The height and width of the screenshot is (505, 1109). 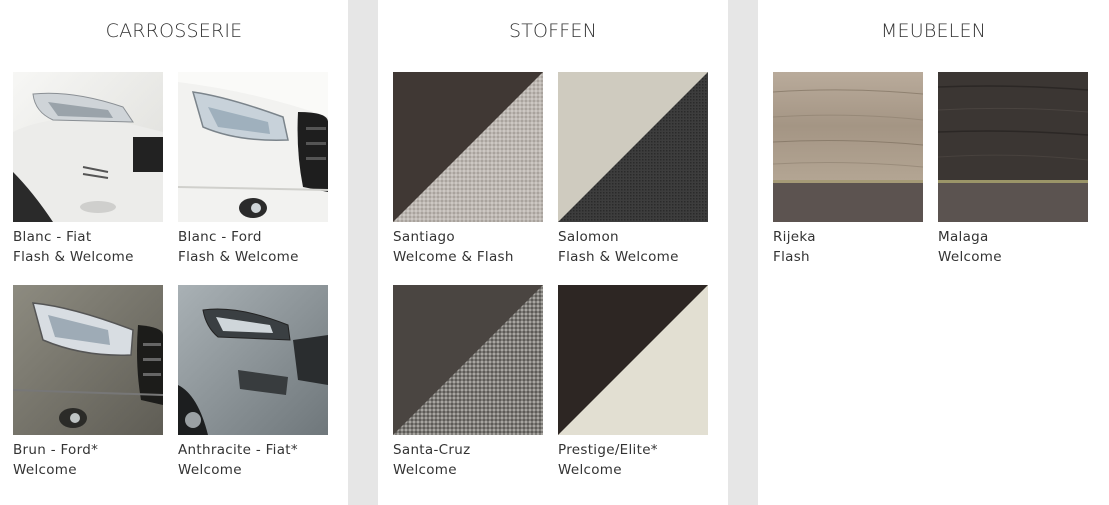 What do you see at coordinates (432, 450) in the screenshot?
I see `swatch-name: Santa-Cruz` at bounding box center [432, 450].